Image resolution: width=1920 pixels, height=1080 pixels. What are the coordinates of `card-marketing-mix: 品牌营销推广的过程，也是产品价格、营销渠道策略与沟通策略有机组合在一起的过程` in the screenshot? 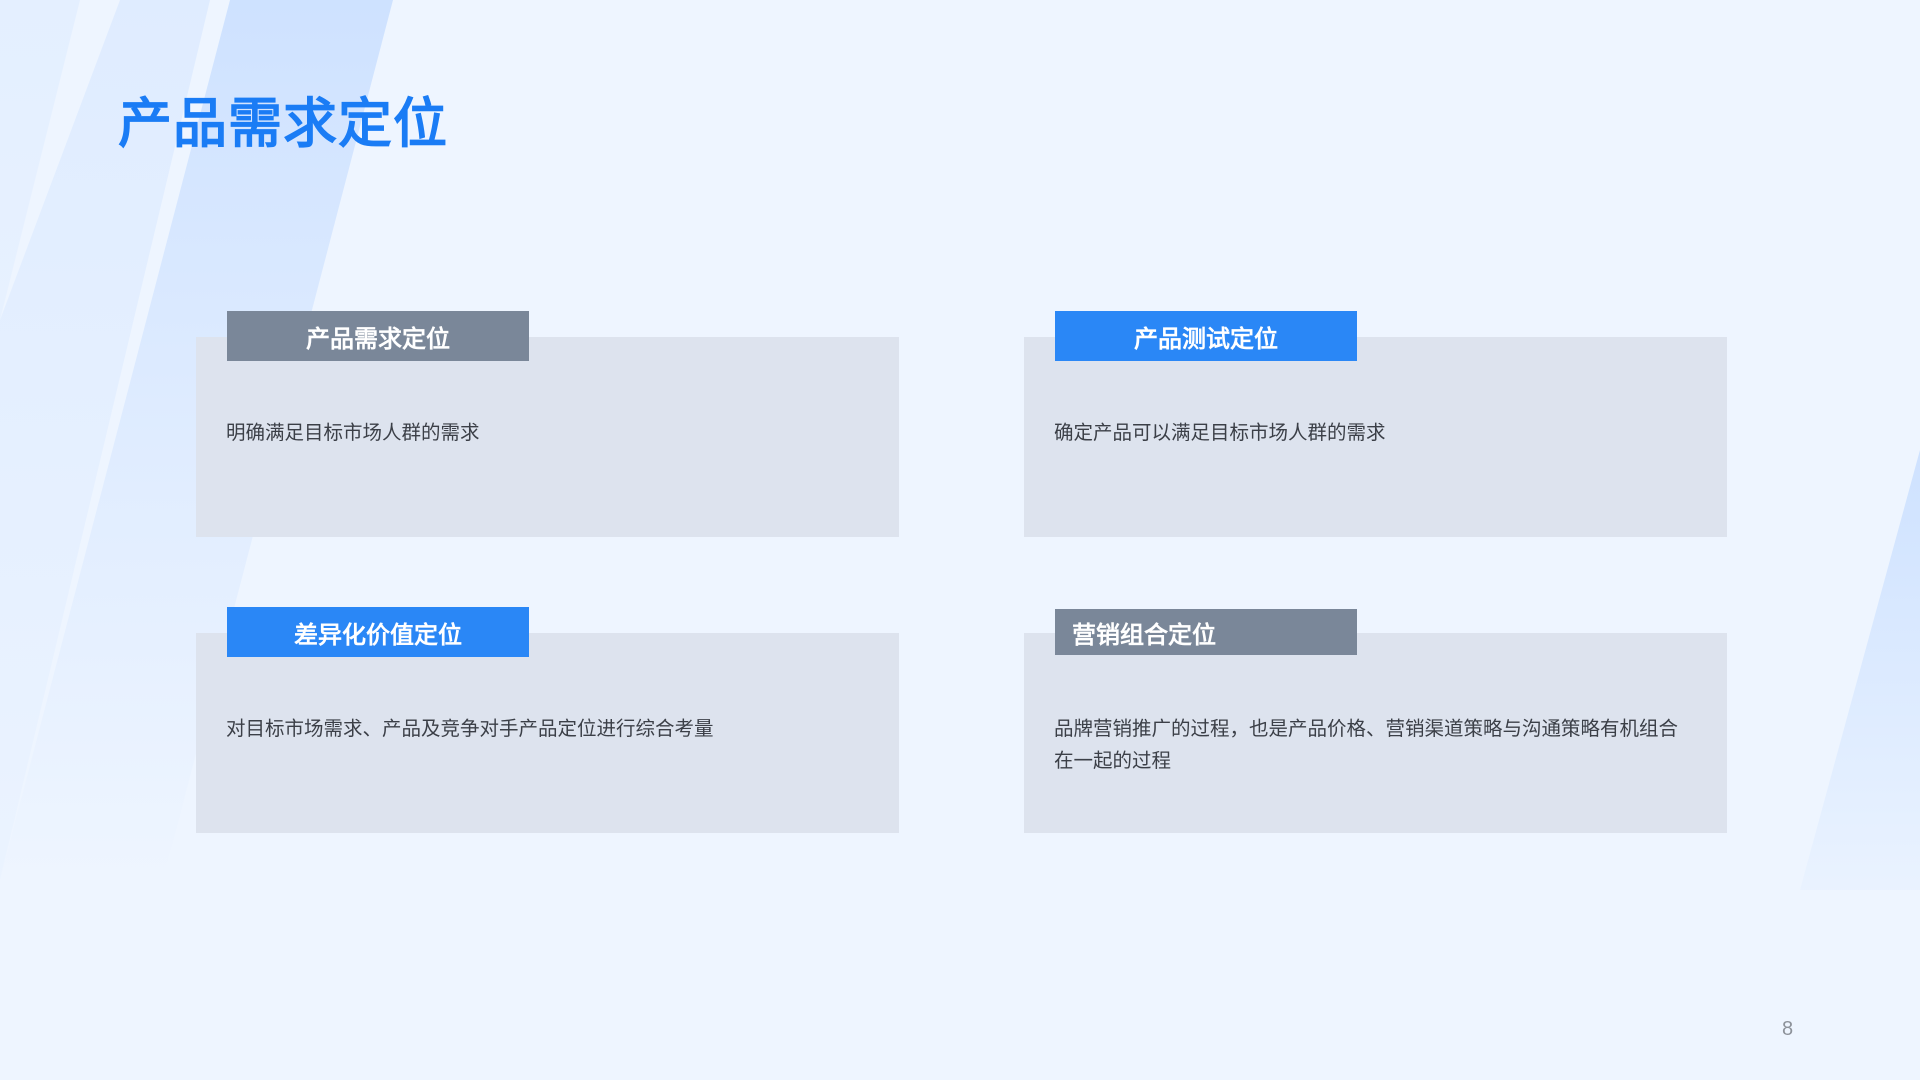 It's located at (1375, 733).